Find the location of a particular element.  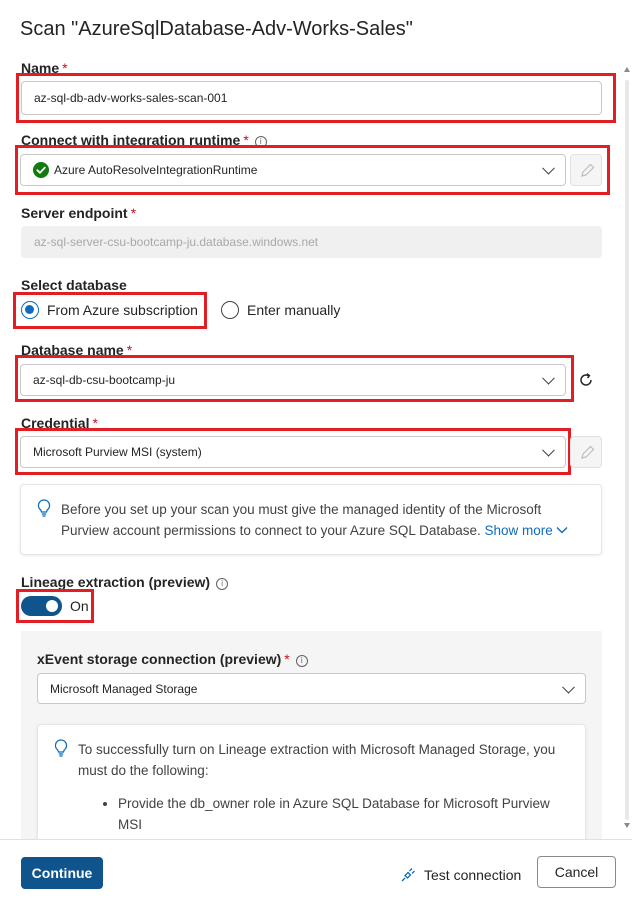

xevent-storage-dropdown: Microsoft Managed Storage is located at coordinates (311, 688).